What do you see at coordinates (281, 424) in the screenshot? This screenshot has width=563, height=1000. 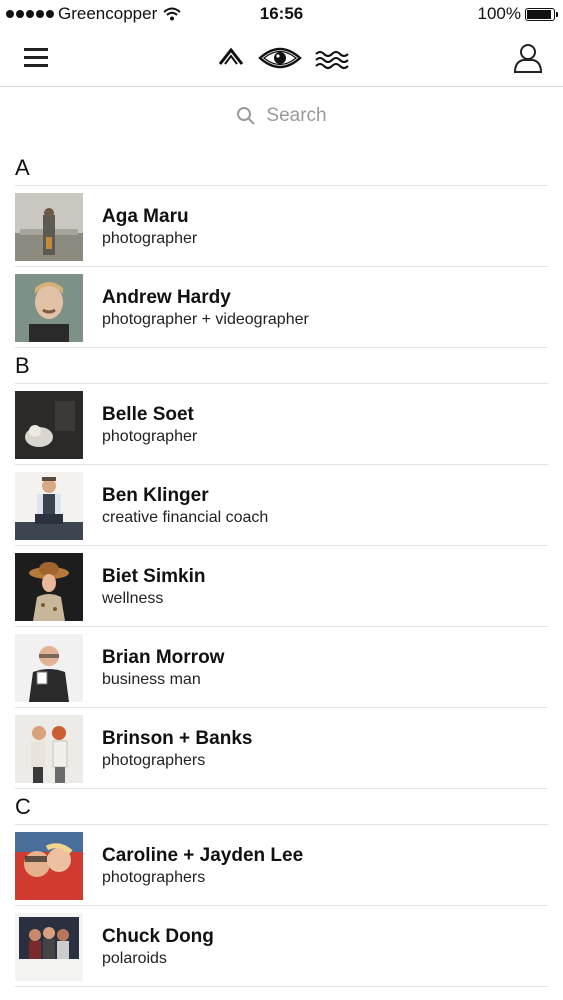 I see `contact-list-item: Belle Soet photographer` at bounding box center [281, 424].